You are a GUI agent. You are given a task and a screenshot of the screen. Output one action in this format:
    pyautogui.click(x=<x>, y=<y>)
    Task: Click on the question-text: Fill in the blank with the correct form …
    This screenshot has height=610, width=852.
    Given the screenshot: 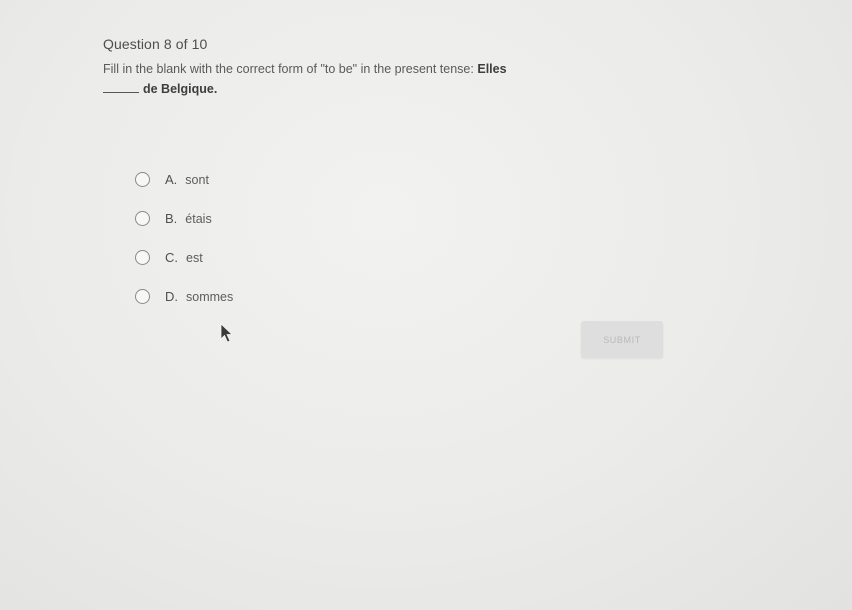 What is the action you would take?
    pyautogui.click(x=383, y=79)
    